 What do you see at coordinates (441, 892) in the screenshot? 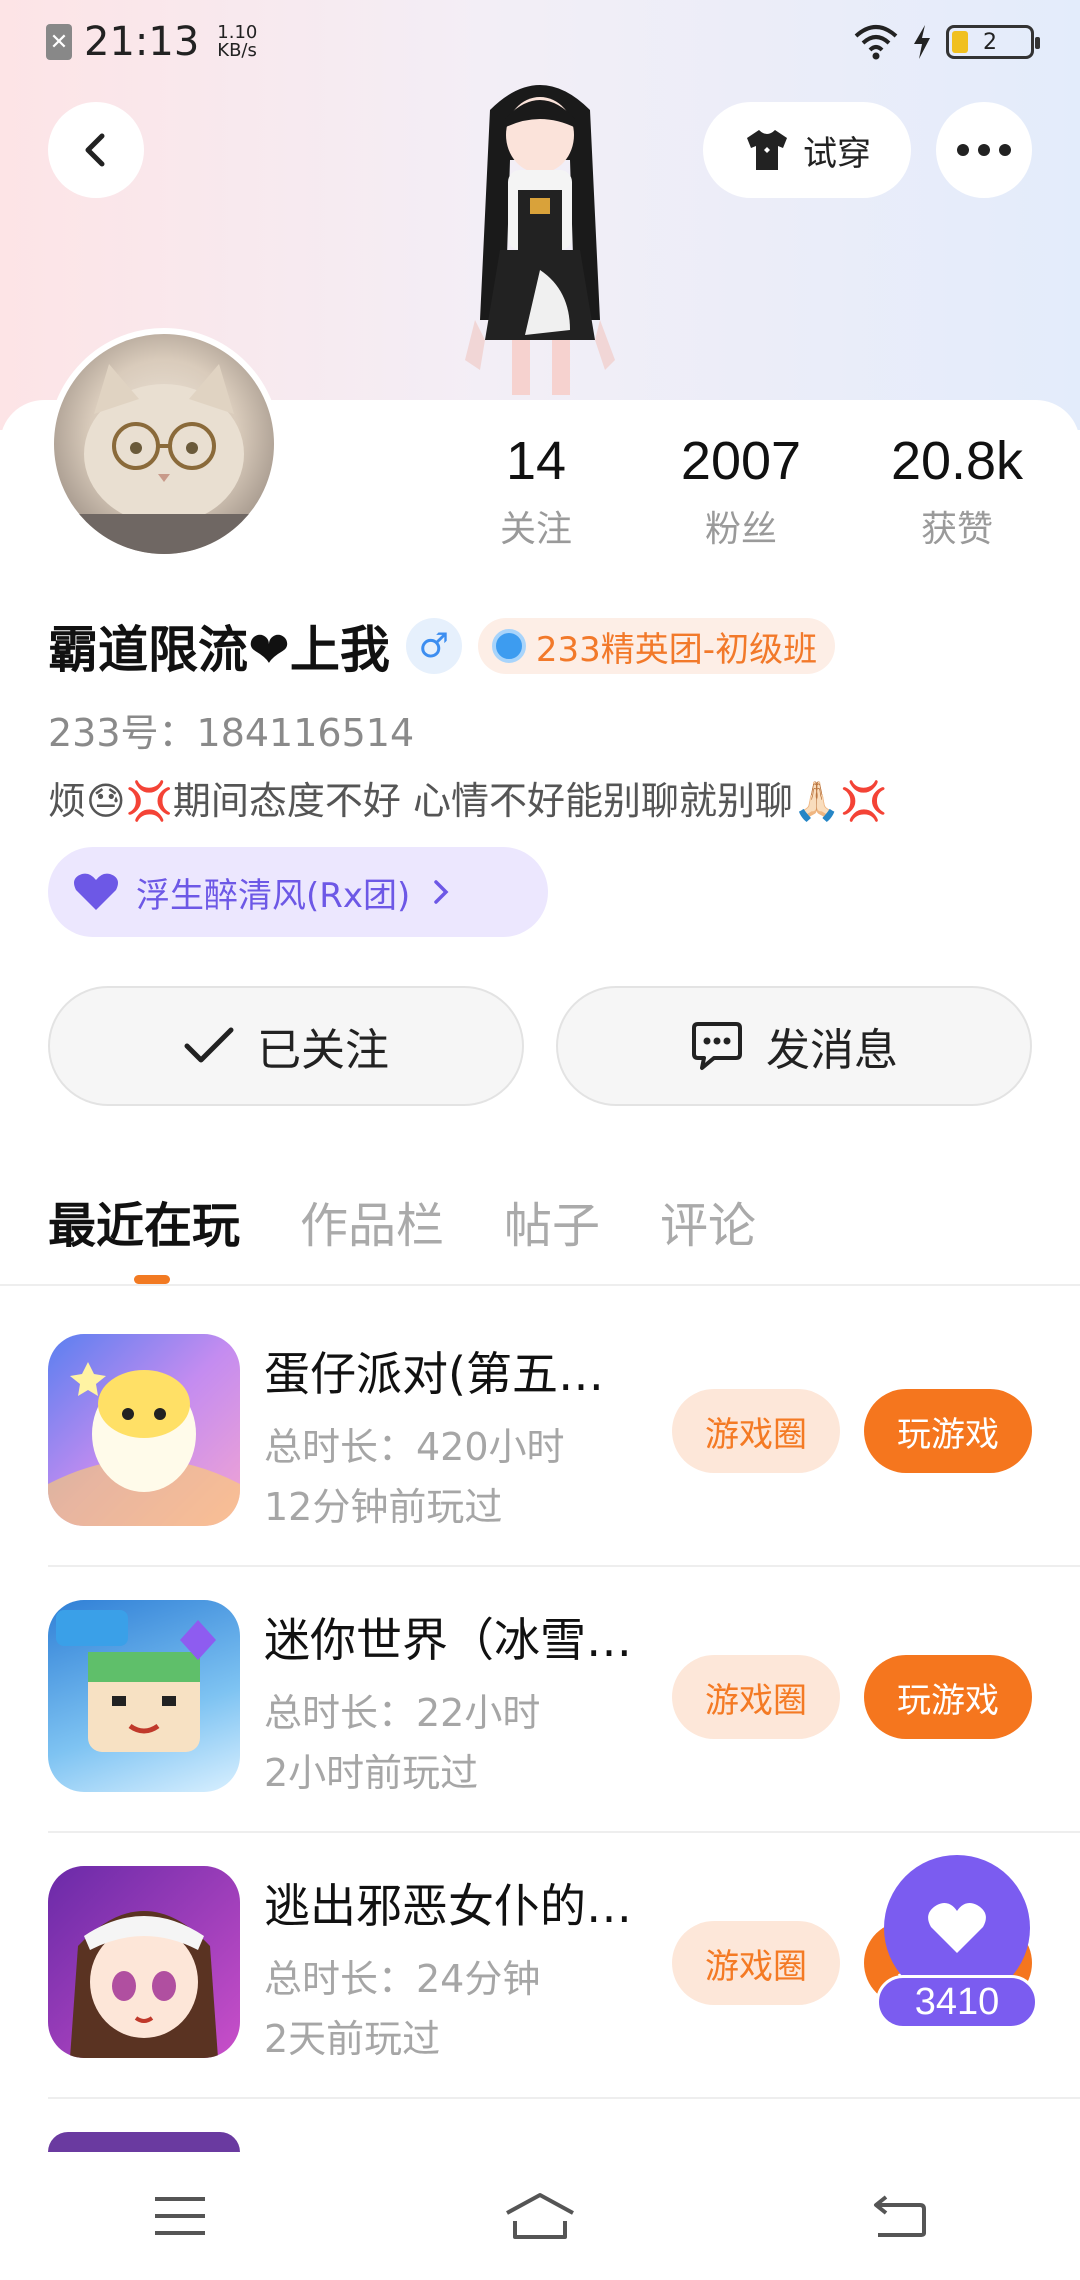
I see `chevron-right-icon` at bounding box center [441, 892].